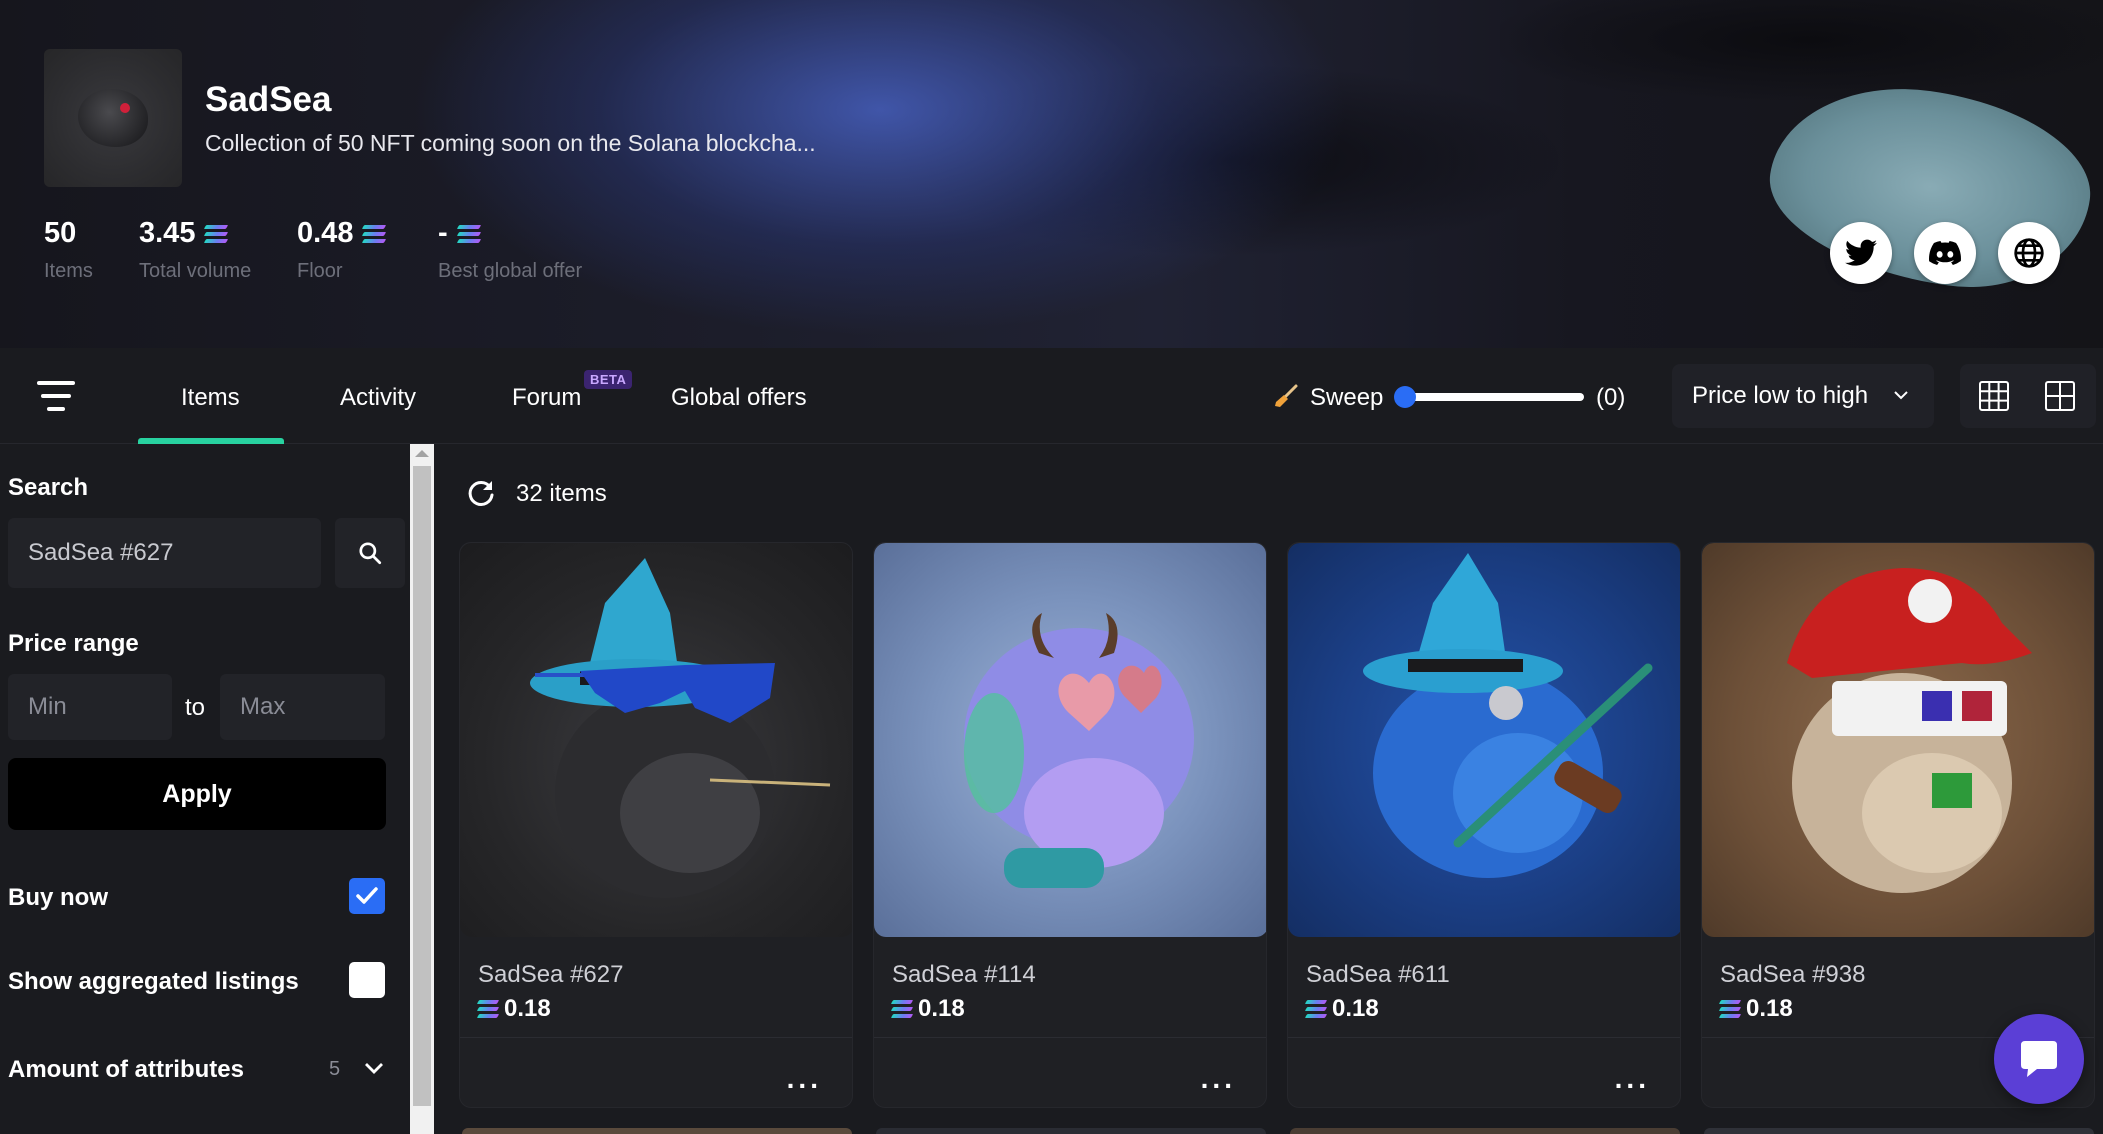 The width and height of the screenshot is (2103, 1134). I want to click on sweep-count: (0), so click(1611, 397).